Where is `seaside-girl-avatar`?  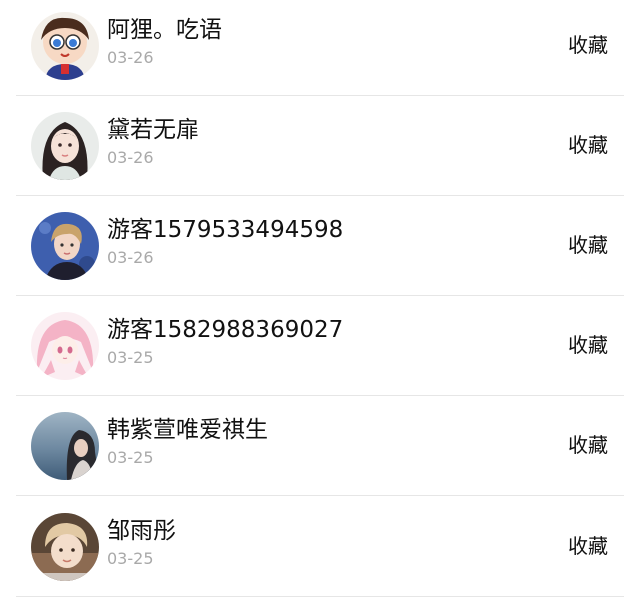 seaside-girl-avatar is located at coordinates (65, 446).